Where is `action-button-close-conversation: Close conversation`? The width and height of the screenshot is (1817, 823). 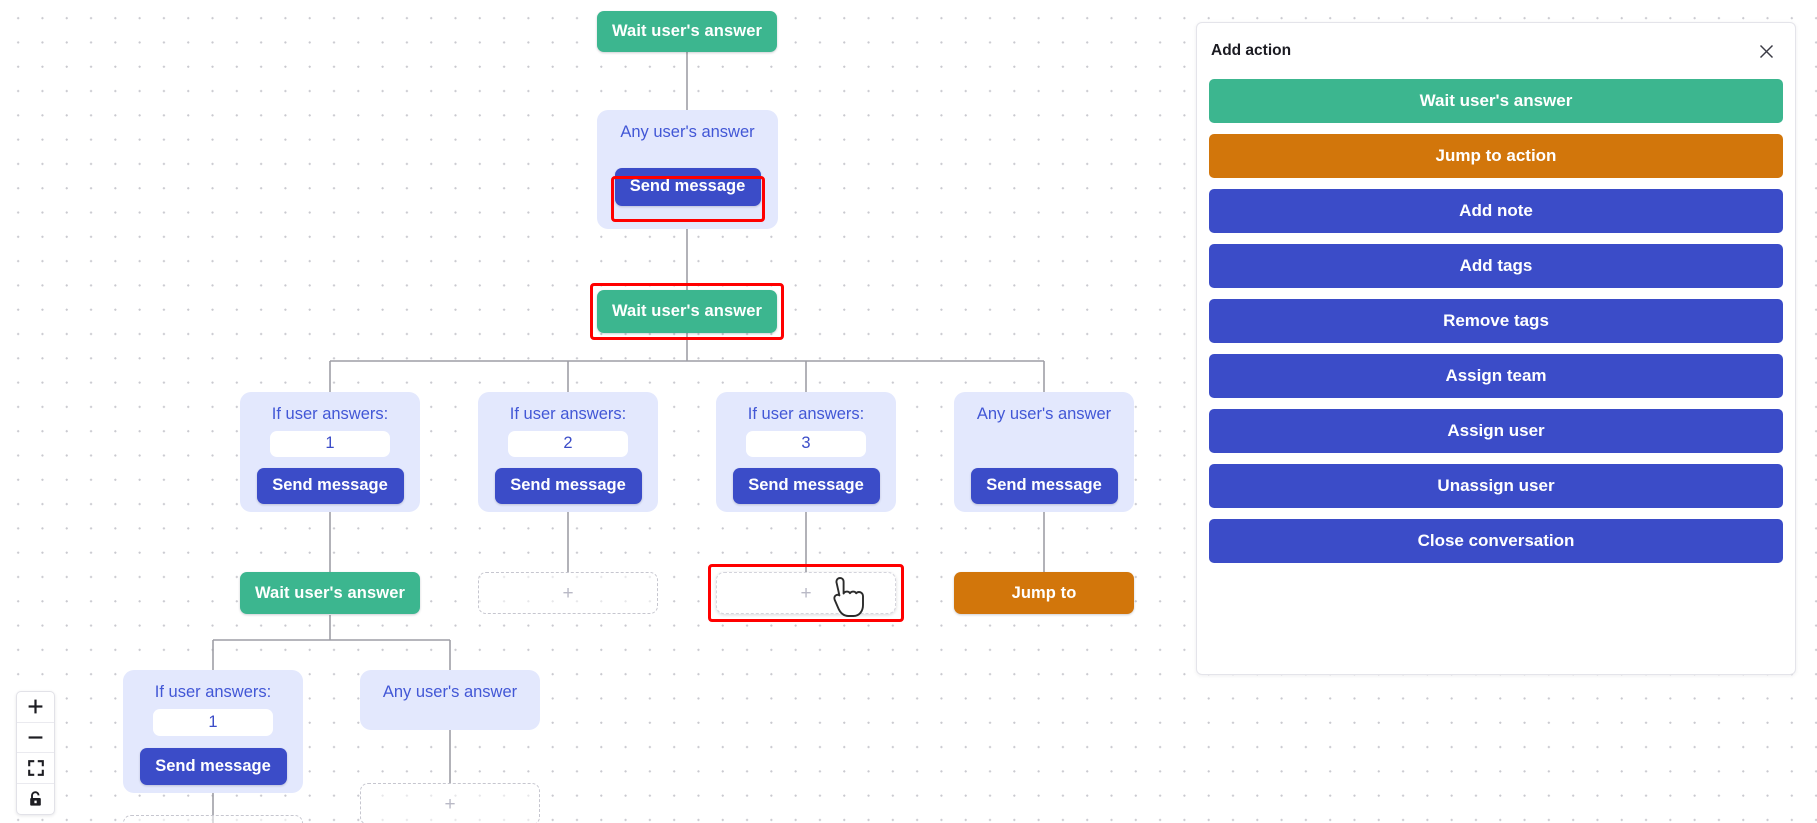
action-button-close-conversation: Close conversation is located at coordinates (1496, 541).